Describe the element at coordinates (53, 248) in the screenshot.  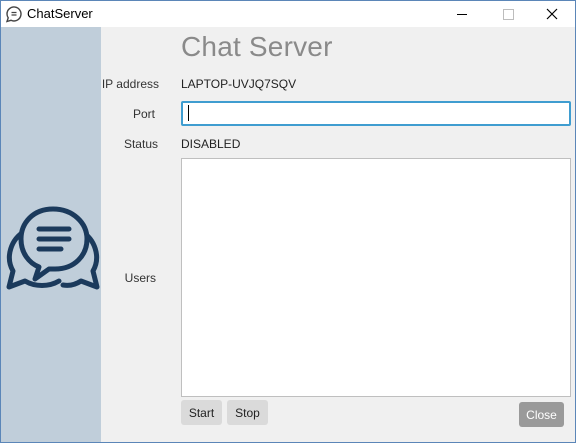
I see `chat-bubbles-icon` at that location.